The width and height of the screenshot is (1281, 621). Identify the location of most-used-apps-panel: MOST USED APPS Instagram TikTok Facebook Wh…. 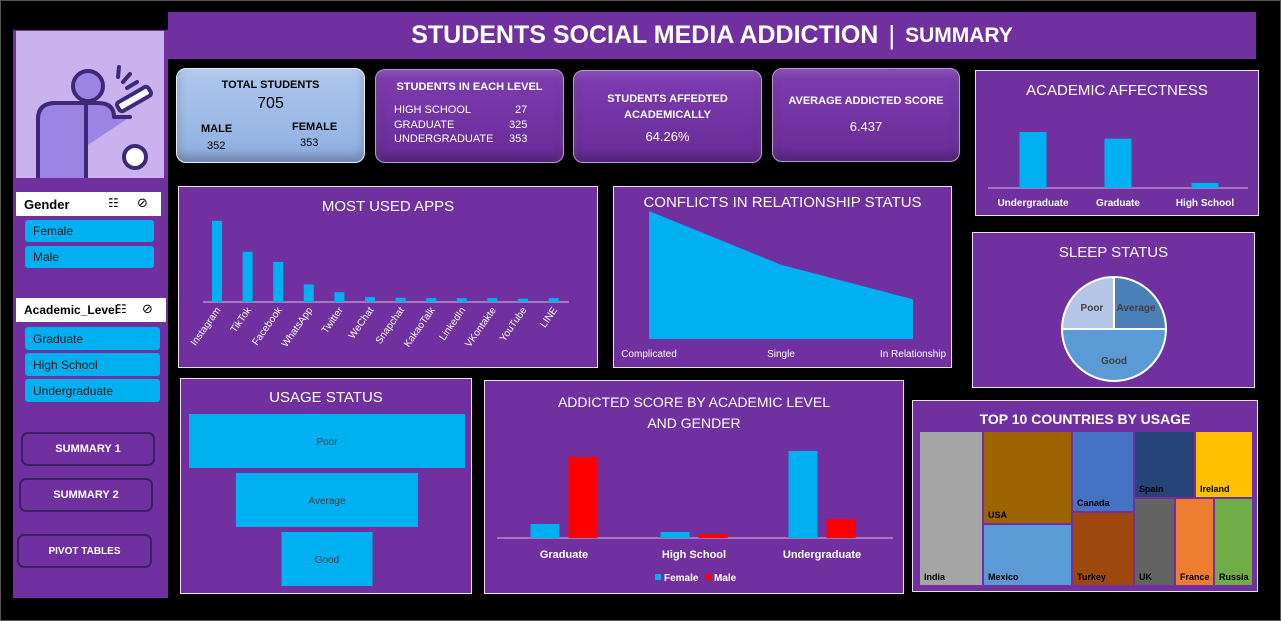
(388, 277).